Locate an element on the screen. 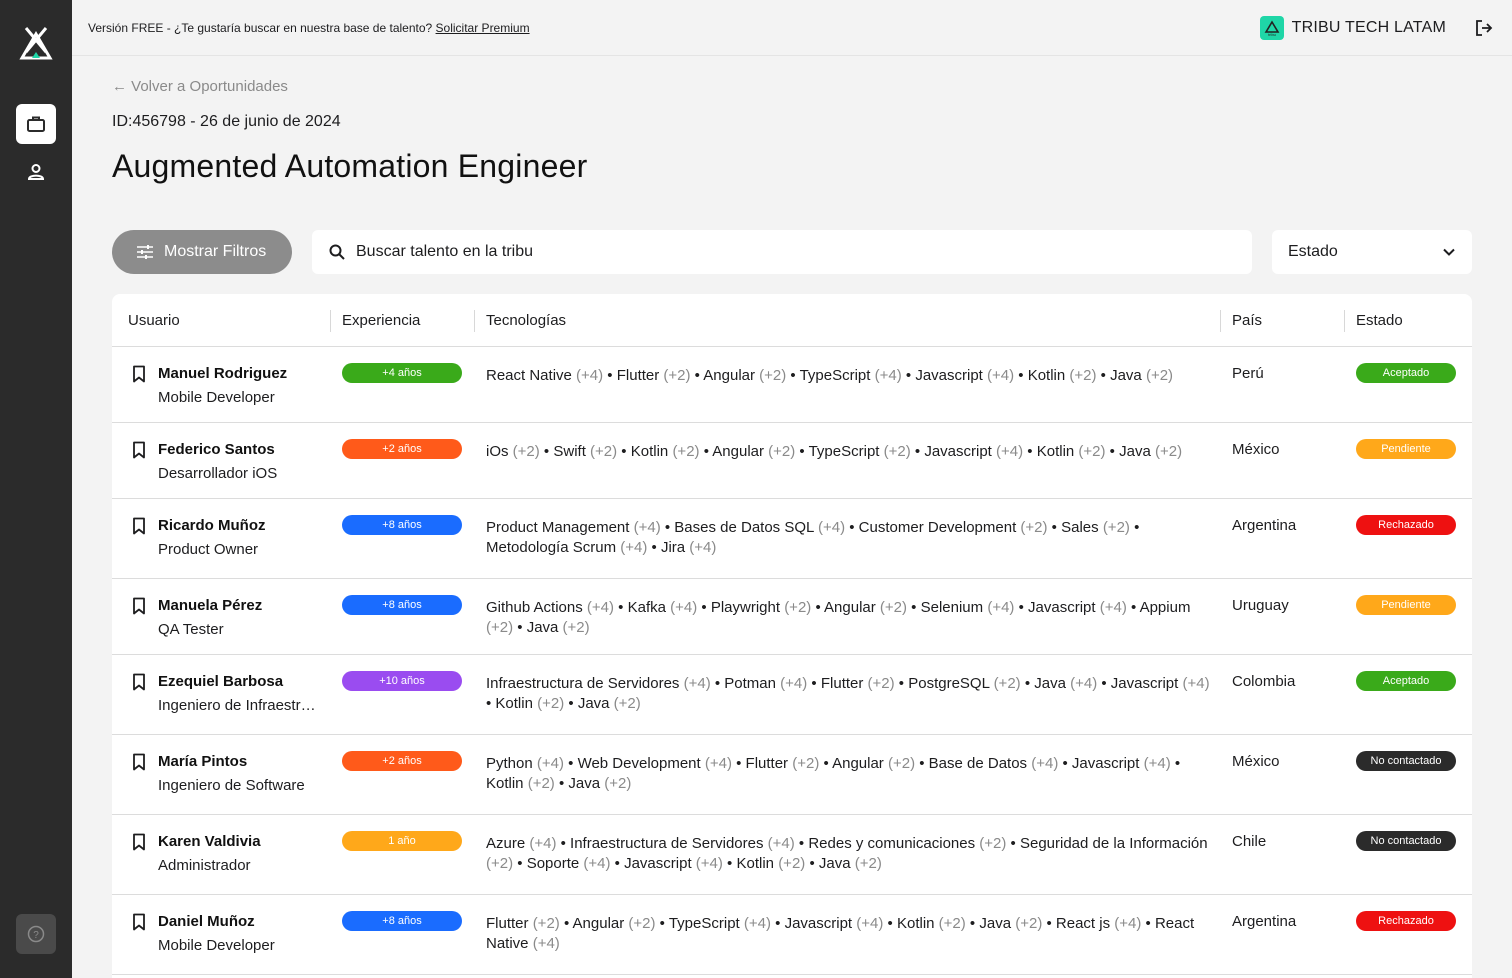  technology-name: iOs is located at coordinates (497, 451).